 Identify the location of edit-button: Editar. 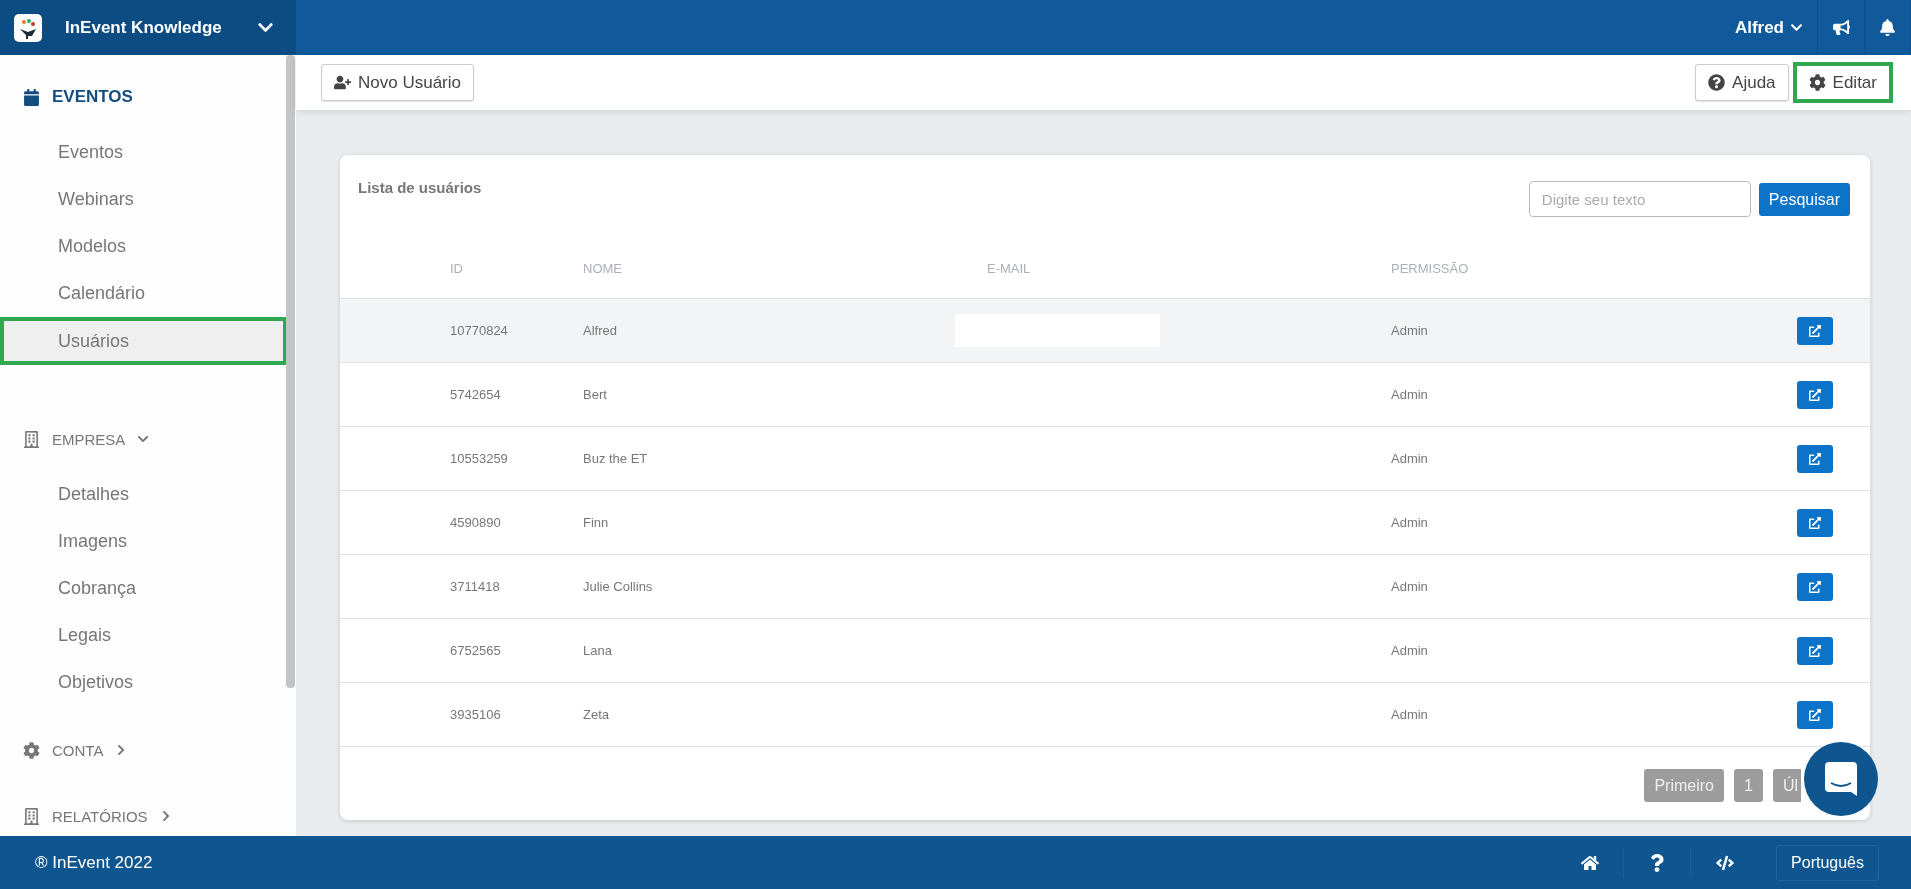
(1842, 82).